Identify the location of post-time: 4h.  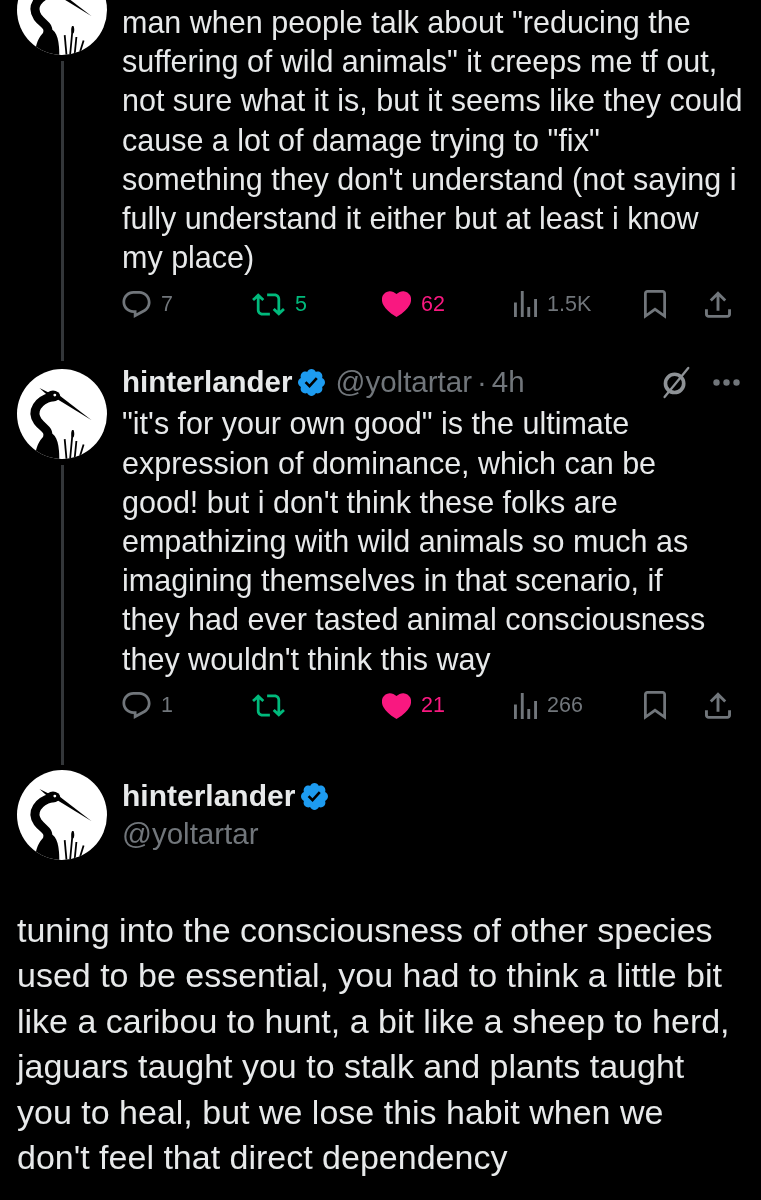
(508, 382).